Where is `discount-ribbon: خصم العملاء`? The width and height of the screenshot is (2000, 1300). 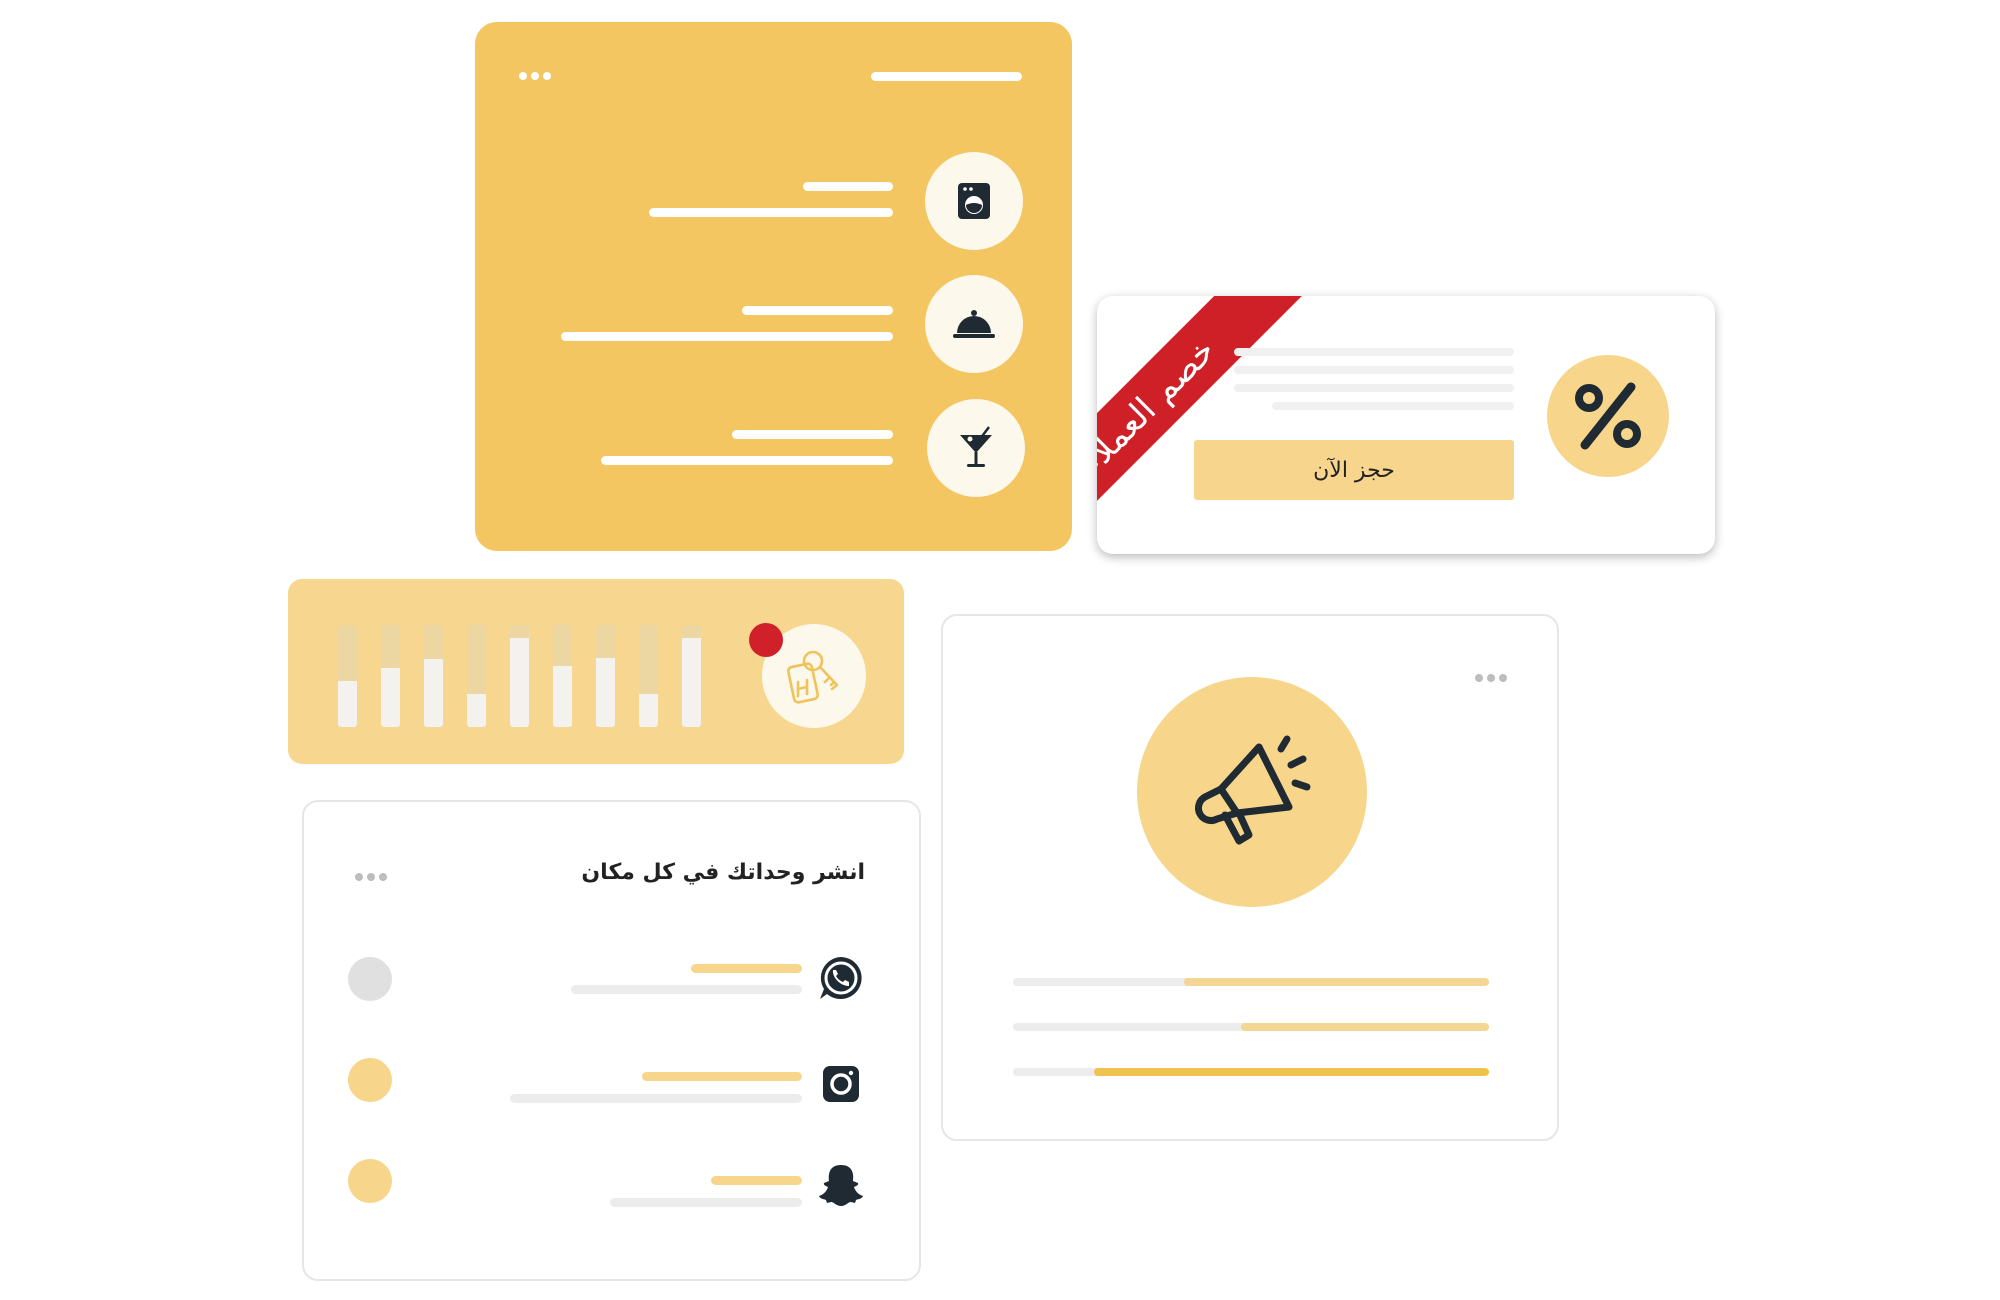
discount-ribbon: خصم العملاء is located at coordinates (1214, 425).